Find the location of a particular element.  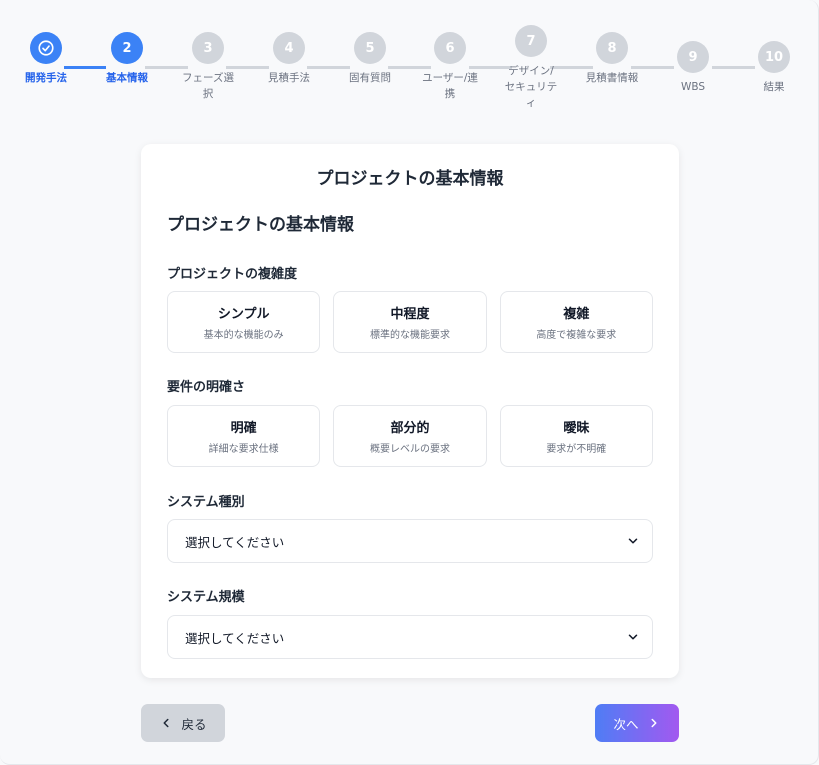

step-4: 4 見積手法 is located at coordinates (289, 59).